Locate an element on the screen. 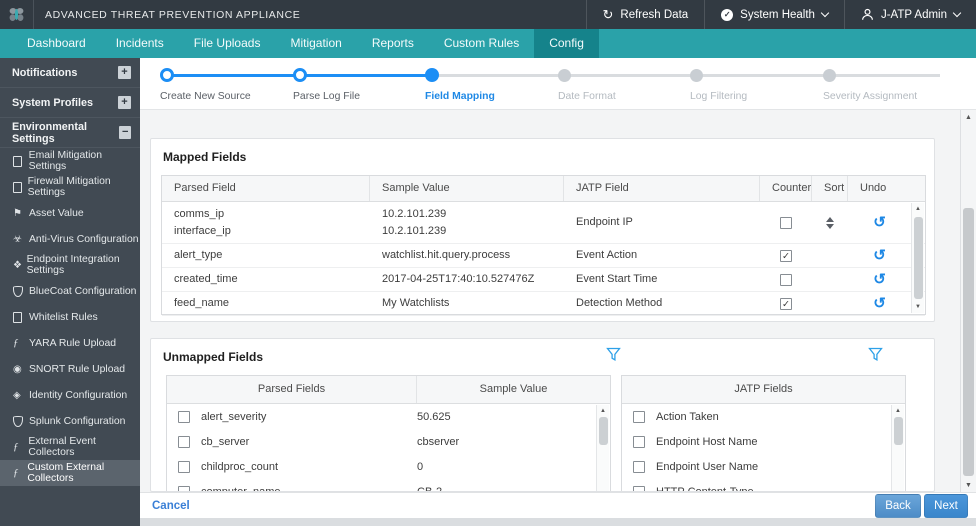 The height and width of the screenshot is (526, 976). sidebar-item-label: Custom External Collectors is located at coordinates (66, 473).